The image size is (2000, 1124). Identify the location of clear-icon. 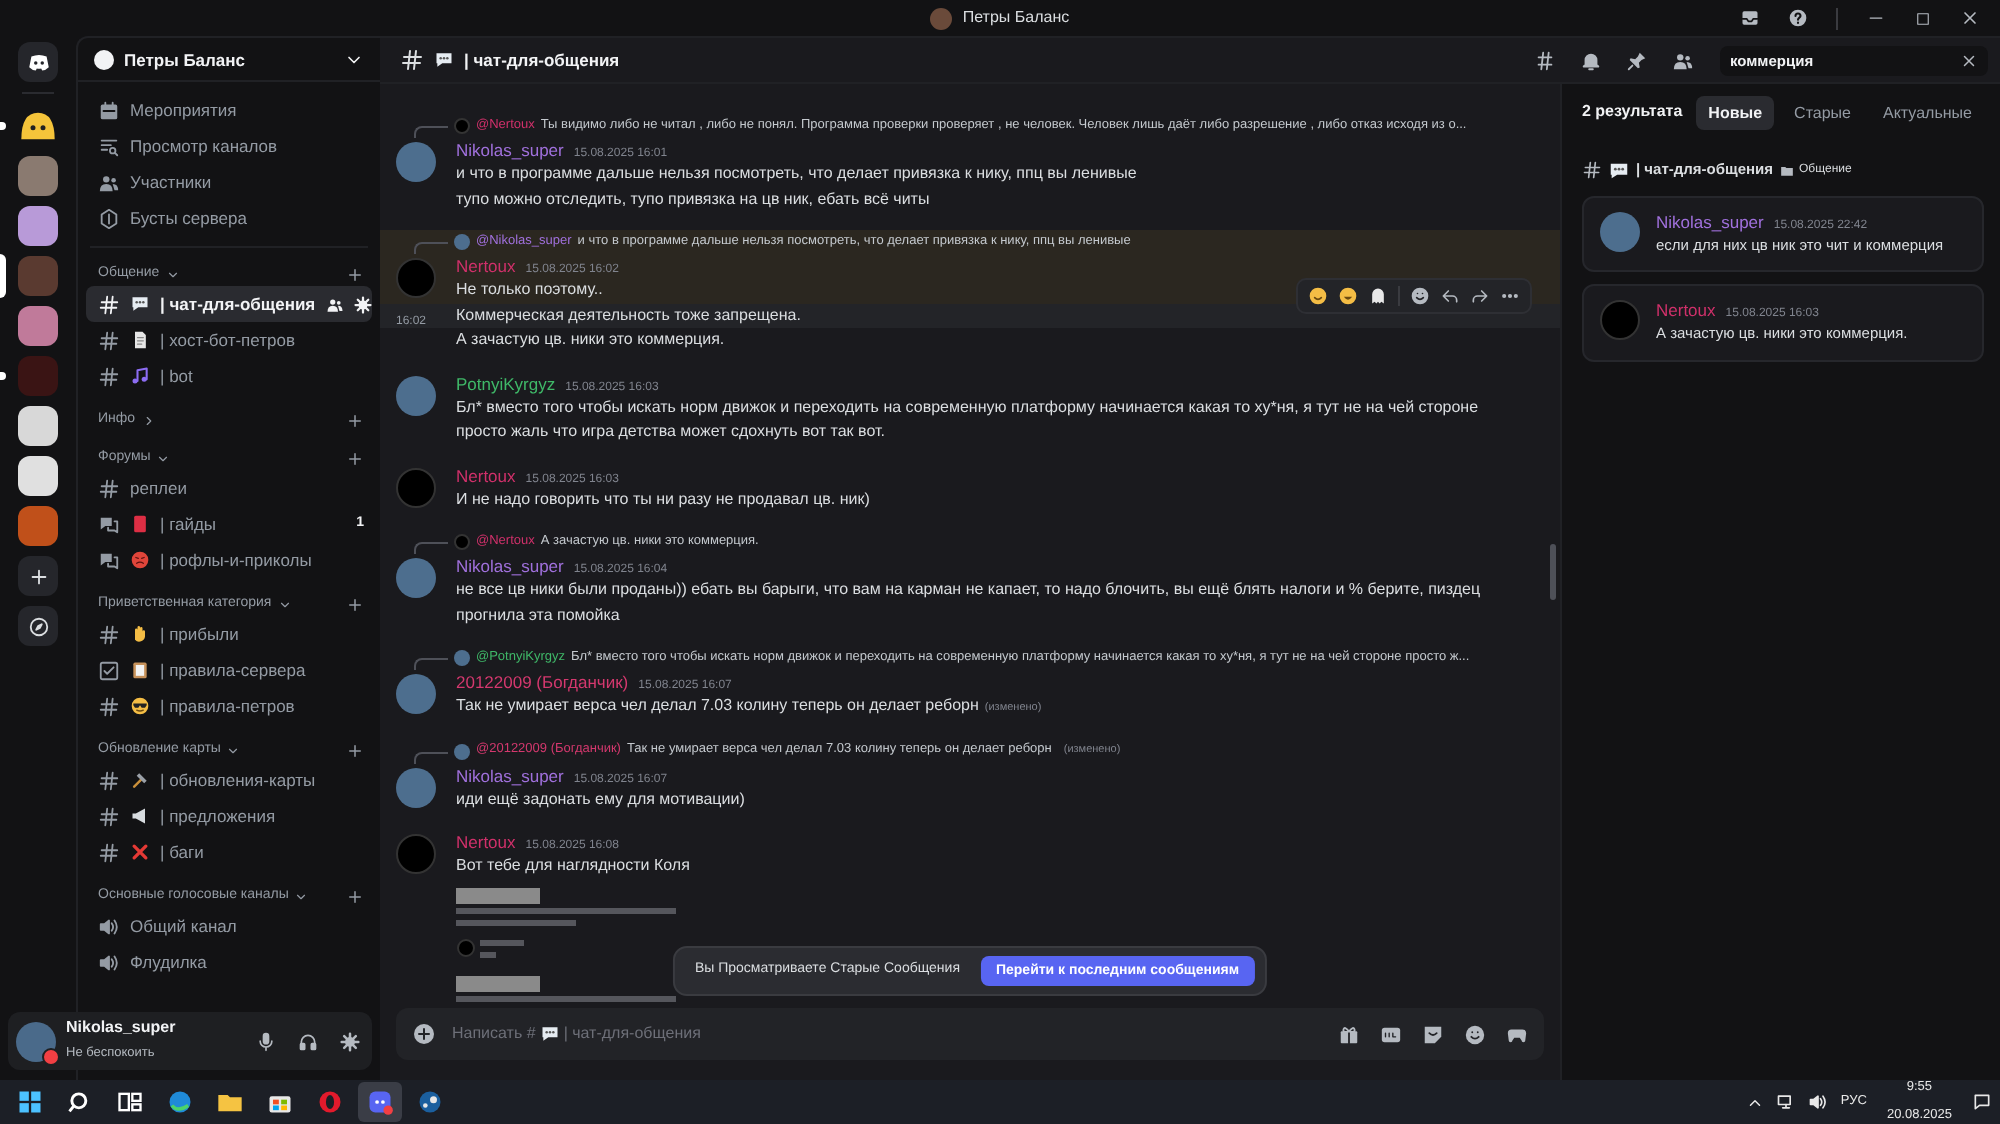
(1969, 60).